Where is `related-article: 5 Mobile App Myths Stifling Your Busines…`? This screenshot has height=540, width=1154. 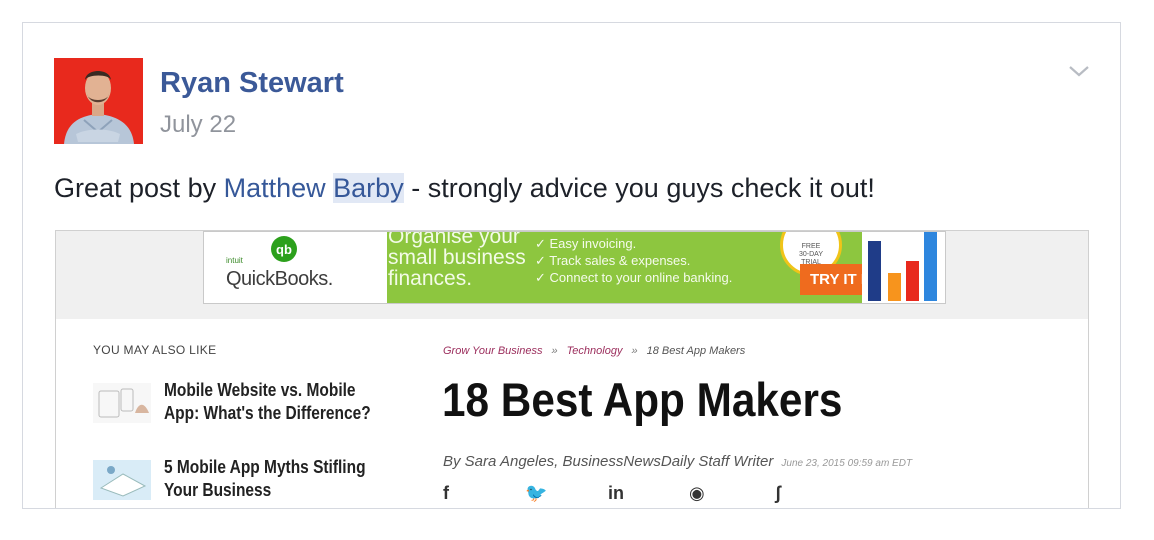
related-article: 5 Mobile App Myths Stifling Your Busines… is located at coordinates (243, 481).